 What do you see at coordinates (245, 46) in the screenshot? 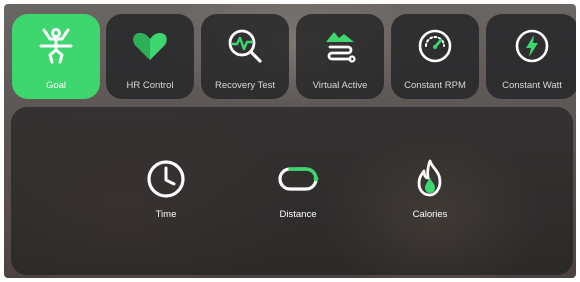
I see `recovery-magnifier-icon` at bounding box center [245, 46].